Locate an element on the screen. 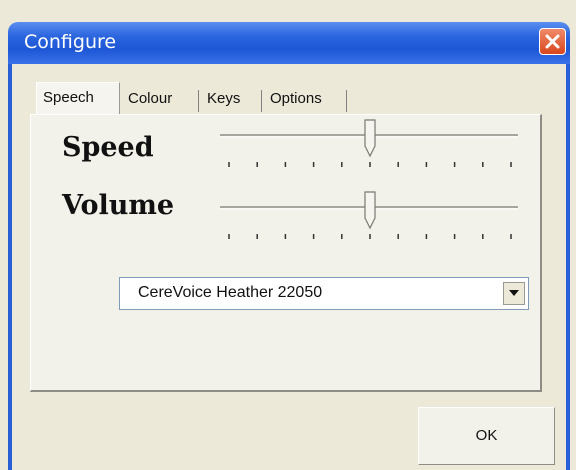  voice-select: CereVoice Heather 22050 is located at coordinates (324, 293).